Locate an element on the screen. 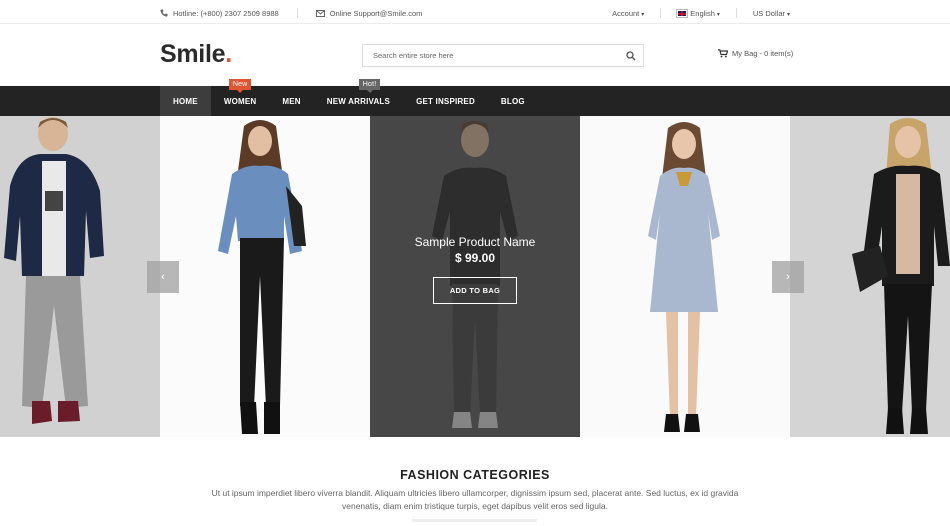  nav-item-blog: BLOG is located at coordinates (513, 101).